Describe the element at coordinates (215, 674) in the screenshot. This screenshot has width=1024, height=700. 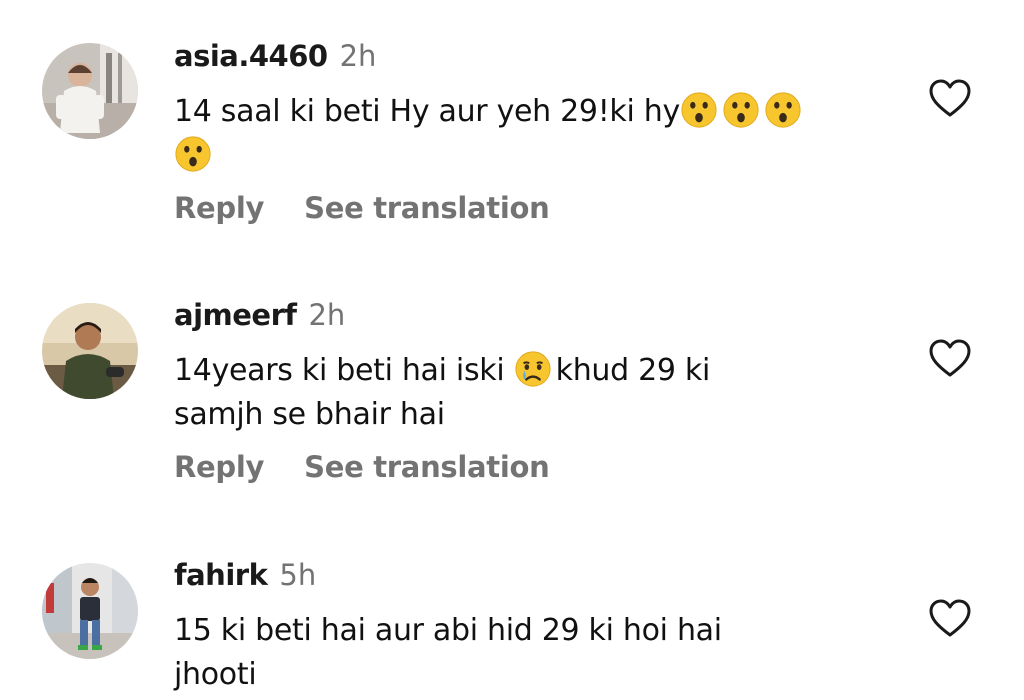
I see `comment-text-line: jhooti` at that location.